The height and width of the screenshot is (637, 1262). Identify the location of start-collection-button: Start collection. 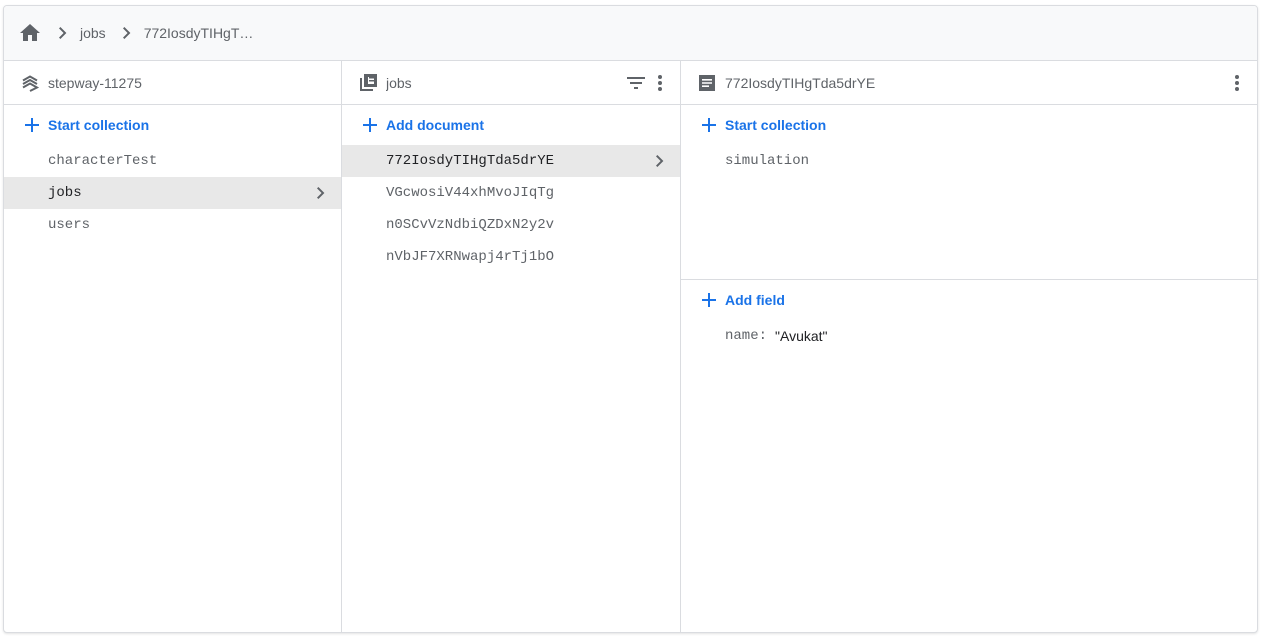
(172, 125).